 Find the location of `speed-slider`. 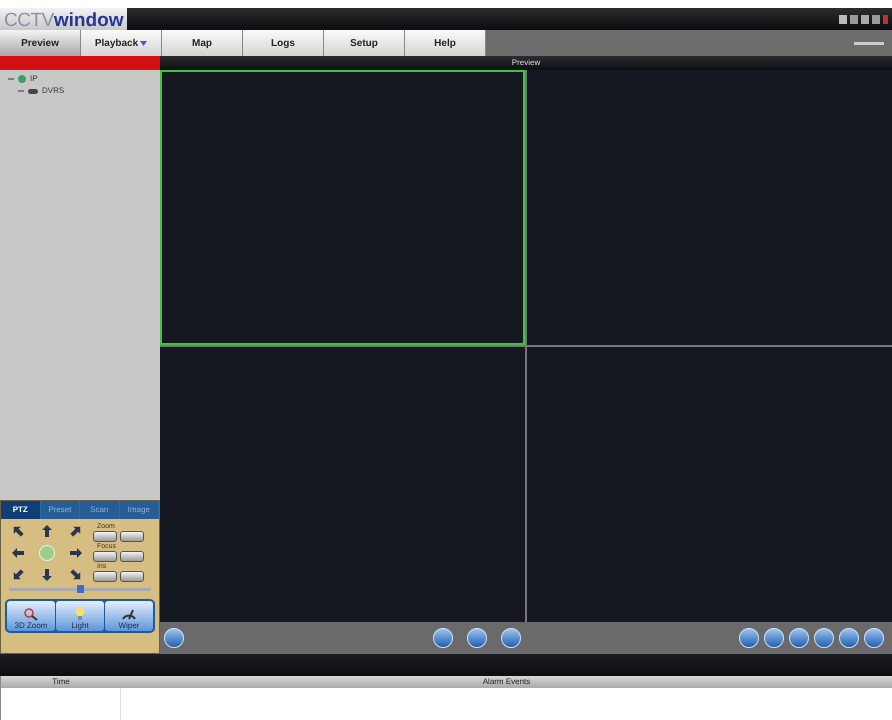

speed-slider is located at coordinates (80, 589).